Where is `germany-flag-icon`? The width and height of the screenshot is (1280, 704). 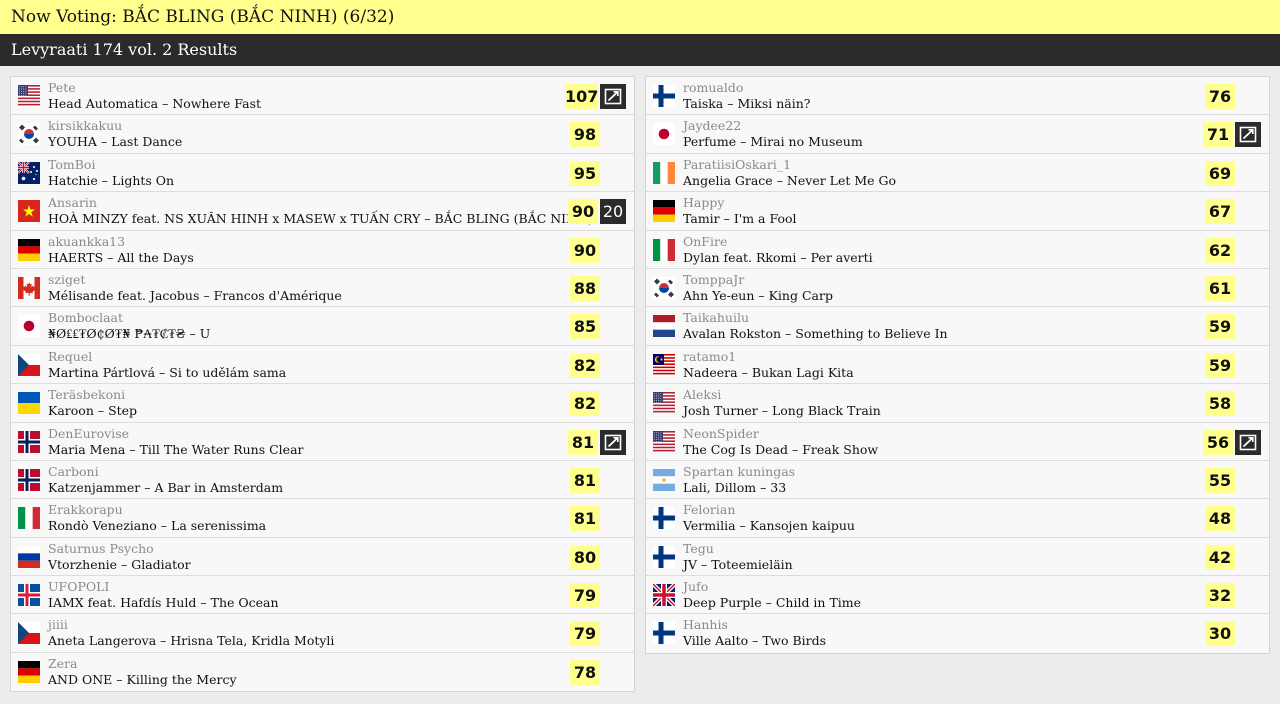
germany-flag-icon is located at coordinates (664, 211).